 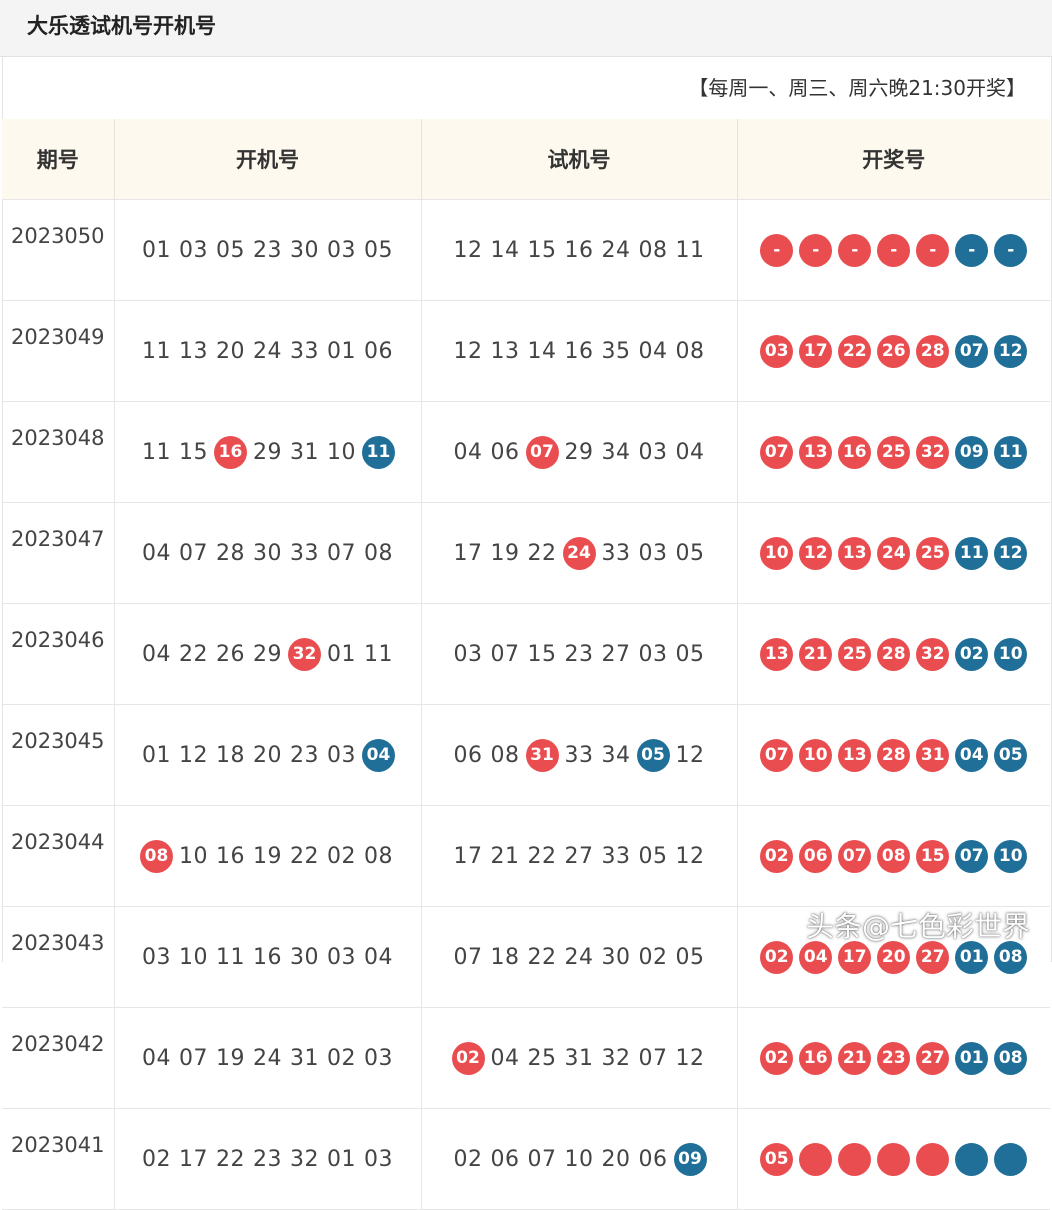 I want to click on open-number-cell: 04 07 19 24 31 02 03, so click(x=268, y=1058).